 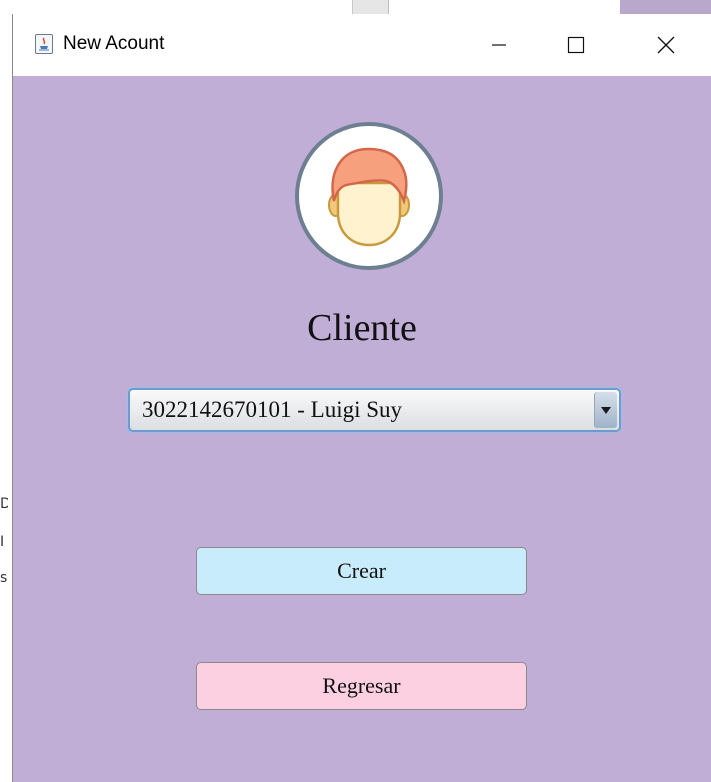 I want to click on chevron-down-icon, so click(x=606, y=410).